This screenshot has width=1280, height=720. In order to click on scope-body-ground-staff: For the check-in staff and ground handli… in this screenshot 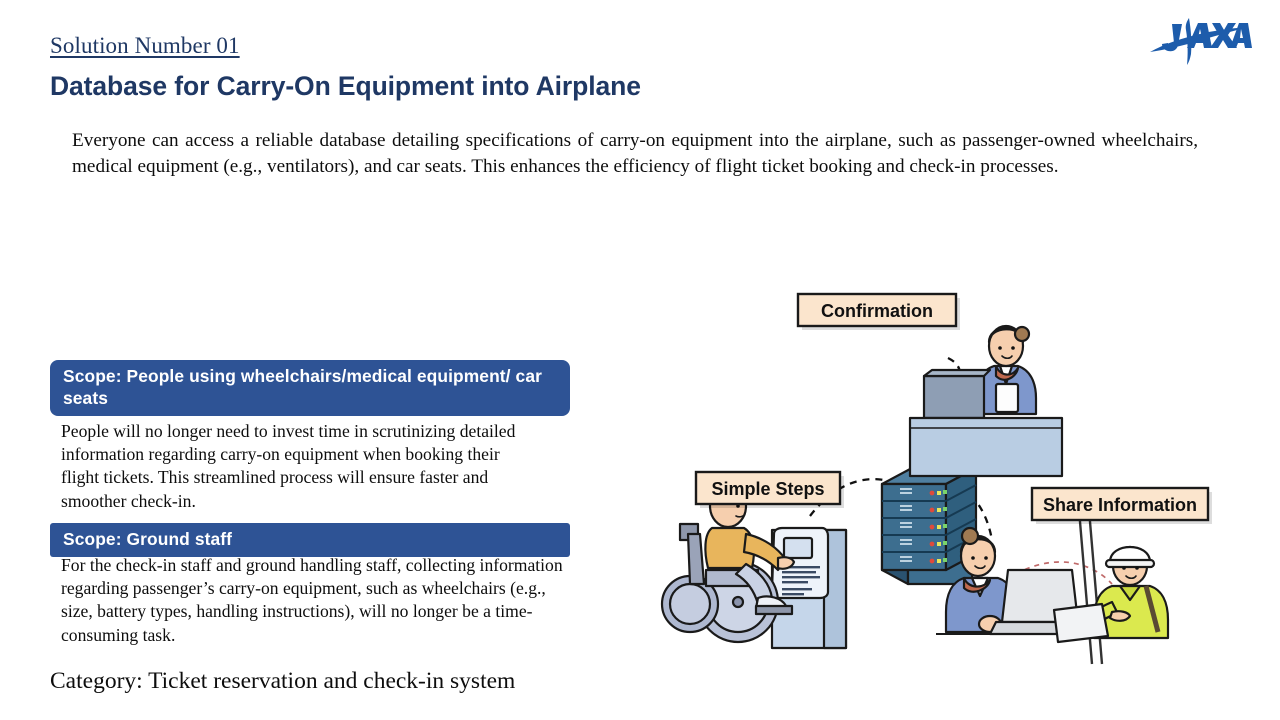, I will do `click(312, 600)`.